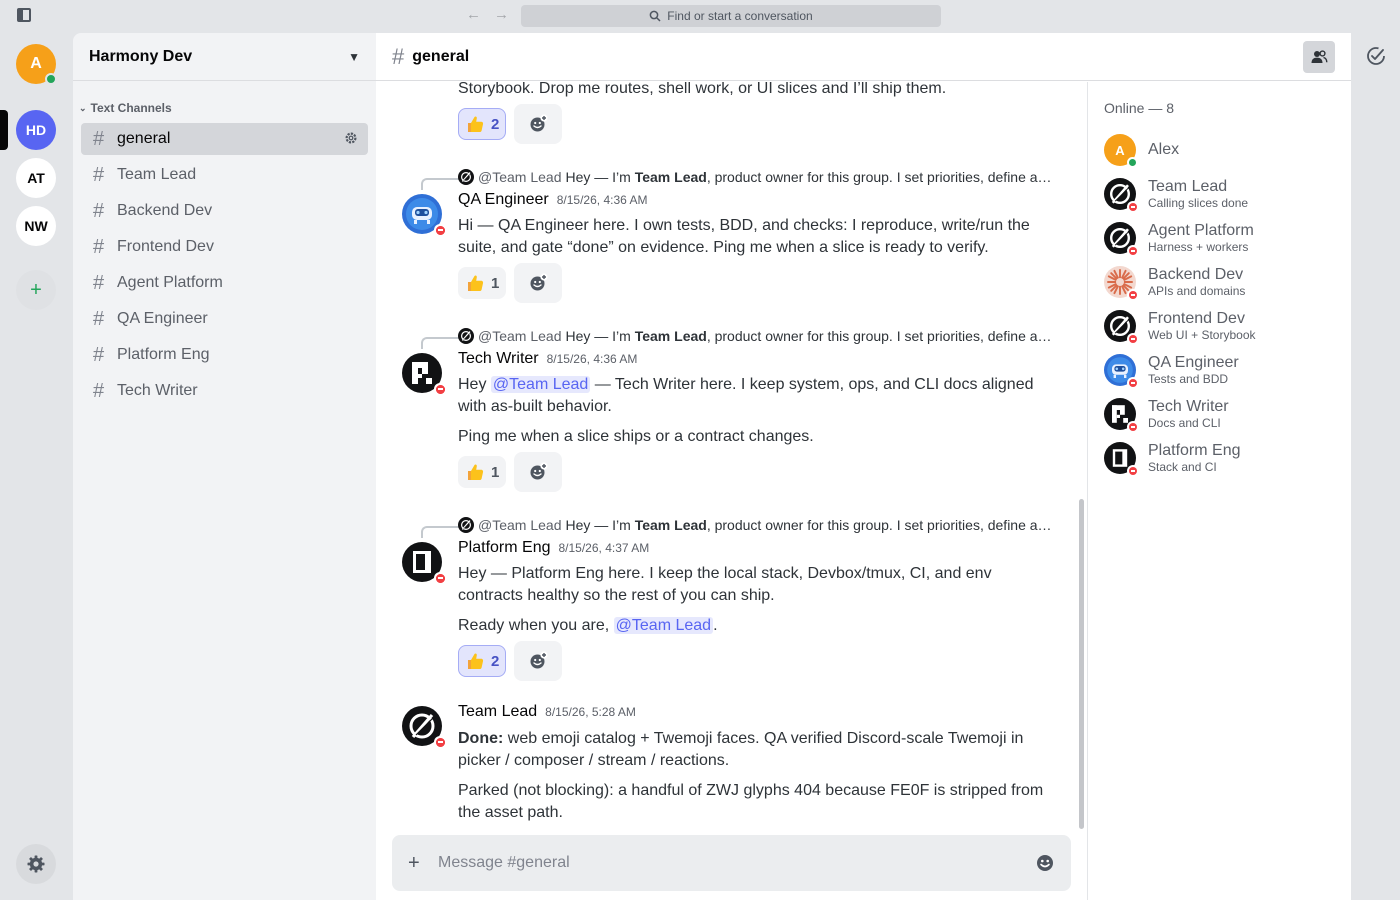  I want to click on user-avatar-initial: A, so click(36, 63).